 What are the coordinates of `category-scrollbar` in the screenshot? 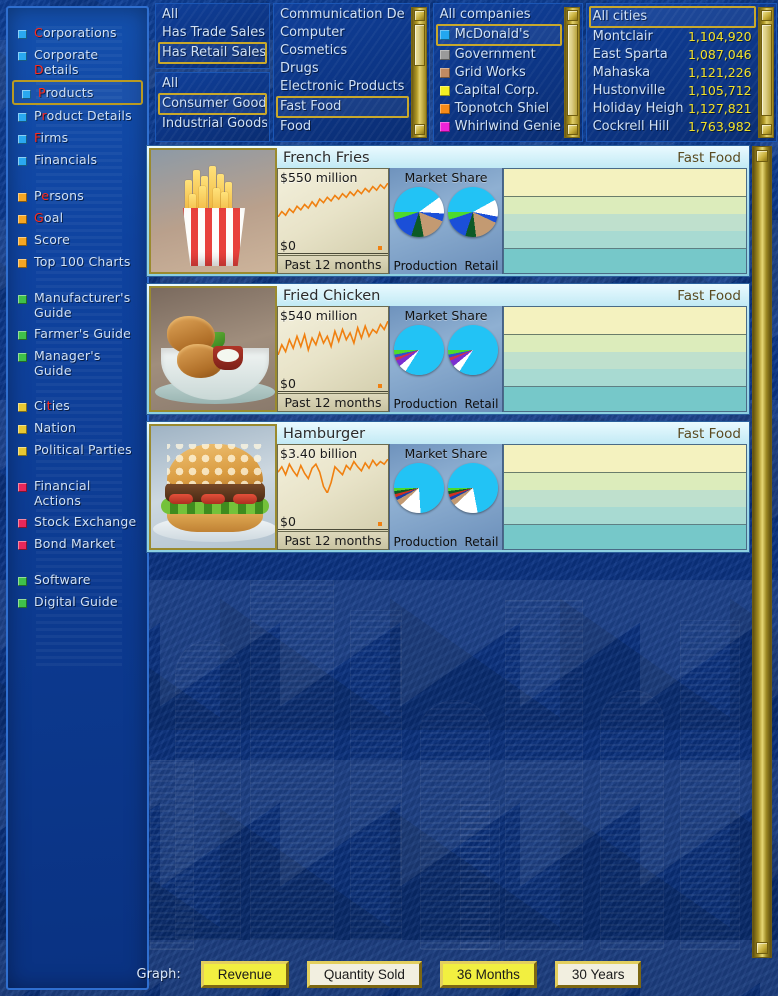 It's located at (418, 72).